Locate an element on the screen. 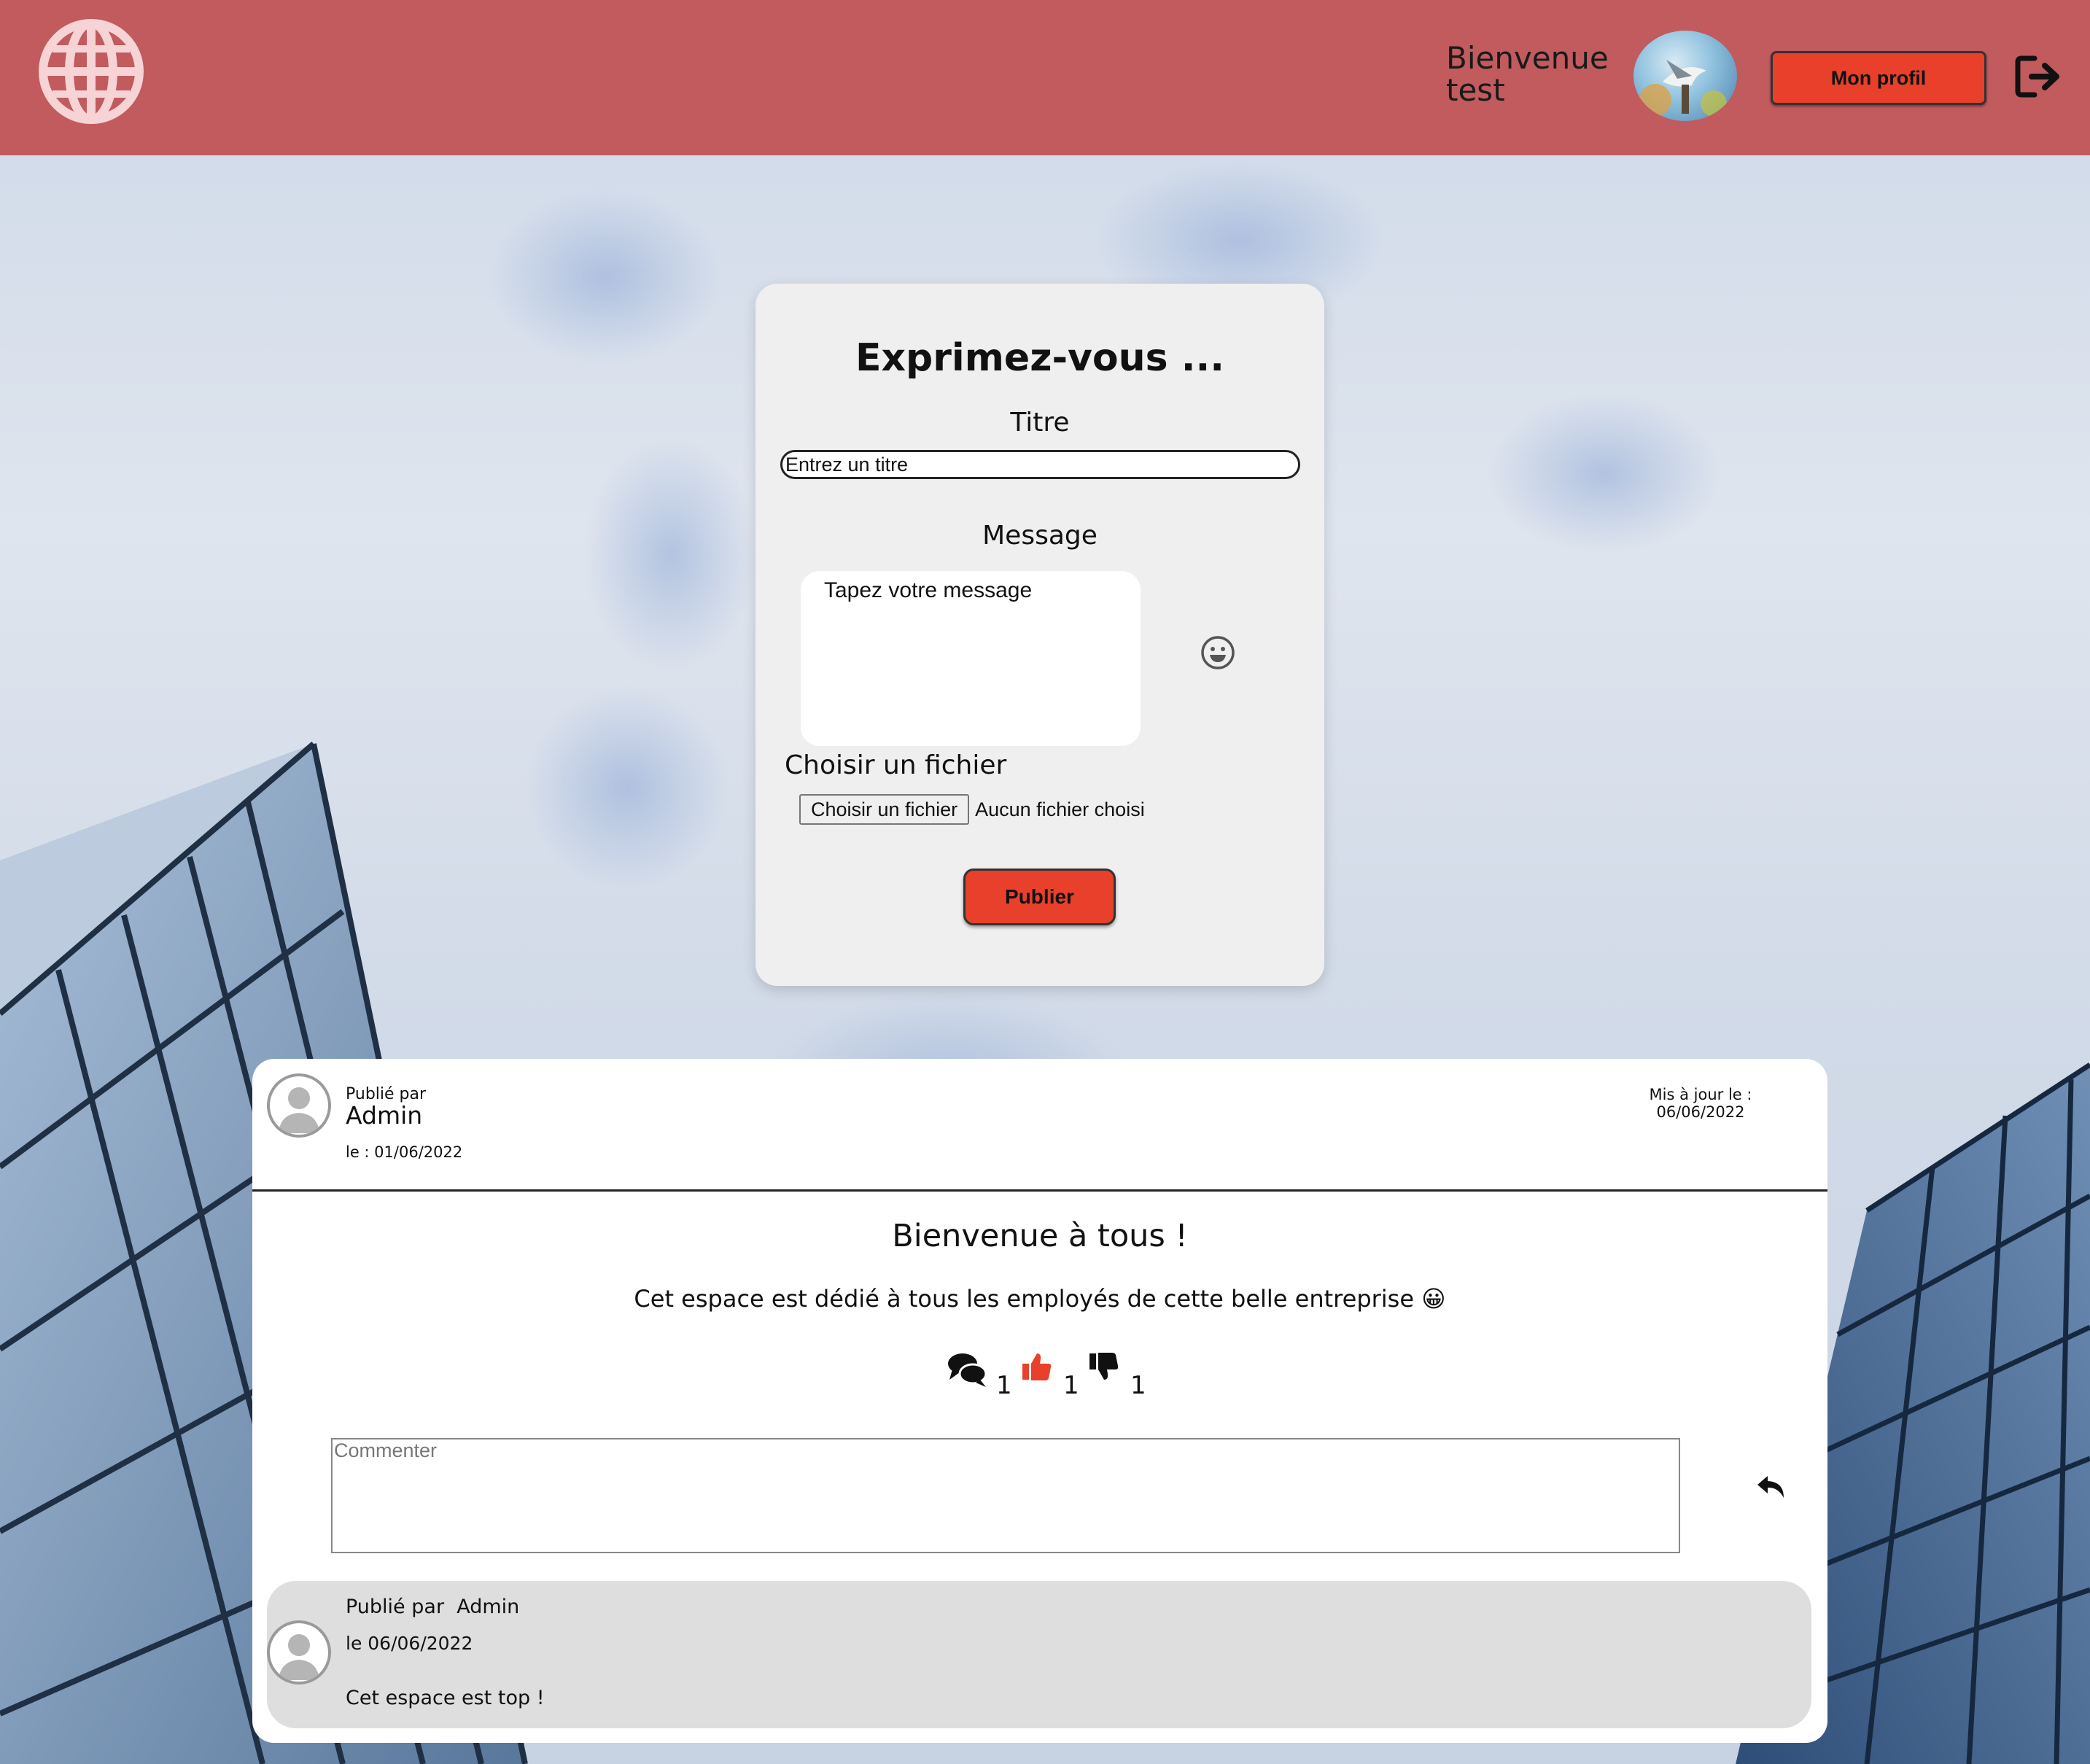 The height and width of the screenshot is (1764, 2090). like-button: 1 is located at coordinates (1050, 1375).